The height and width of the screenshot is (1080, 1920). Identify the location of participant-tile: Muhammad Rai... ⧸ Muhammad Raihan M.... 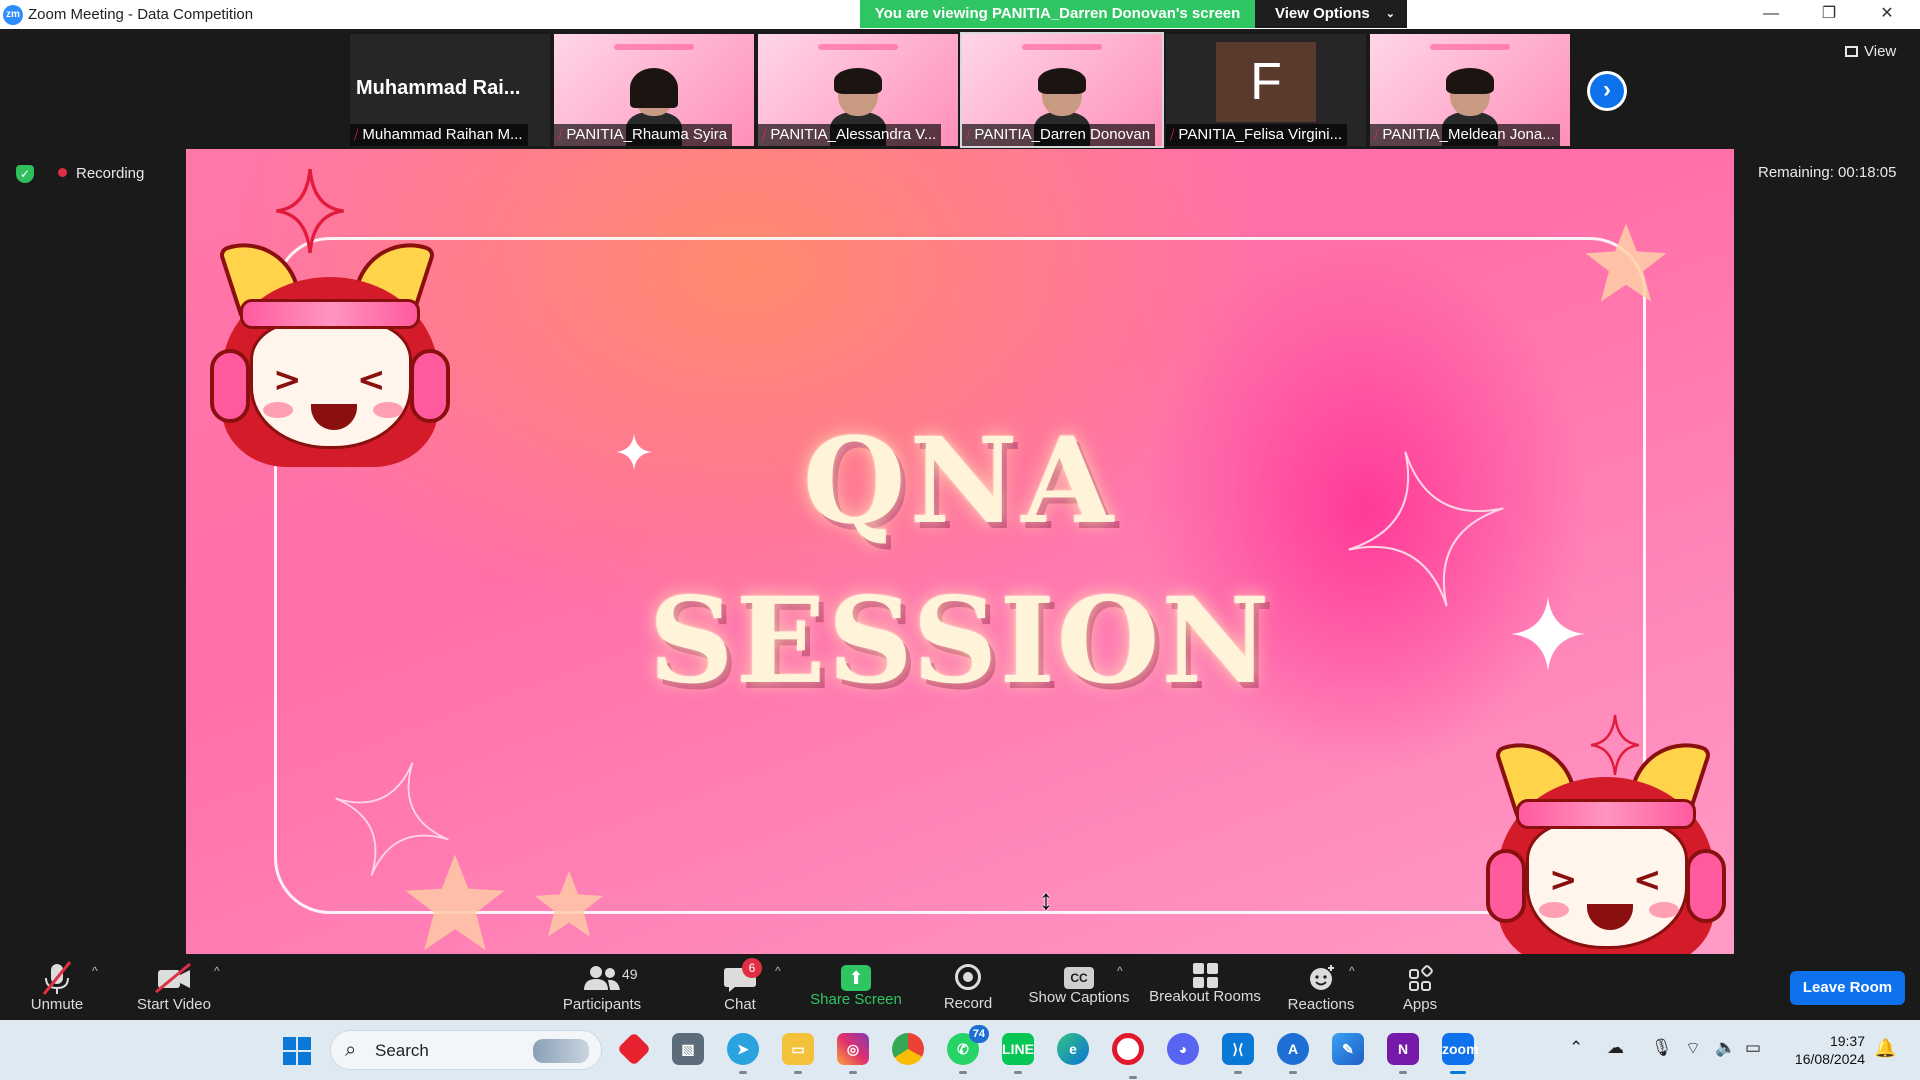
(450, 90).